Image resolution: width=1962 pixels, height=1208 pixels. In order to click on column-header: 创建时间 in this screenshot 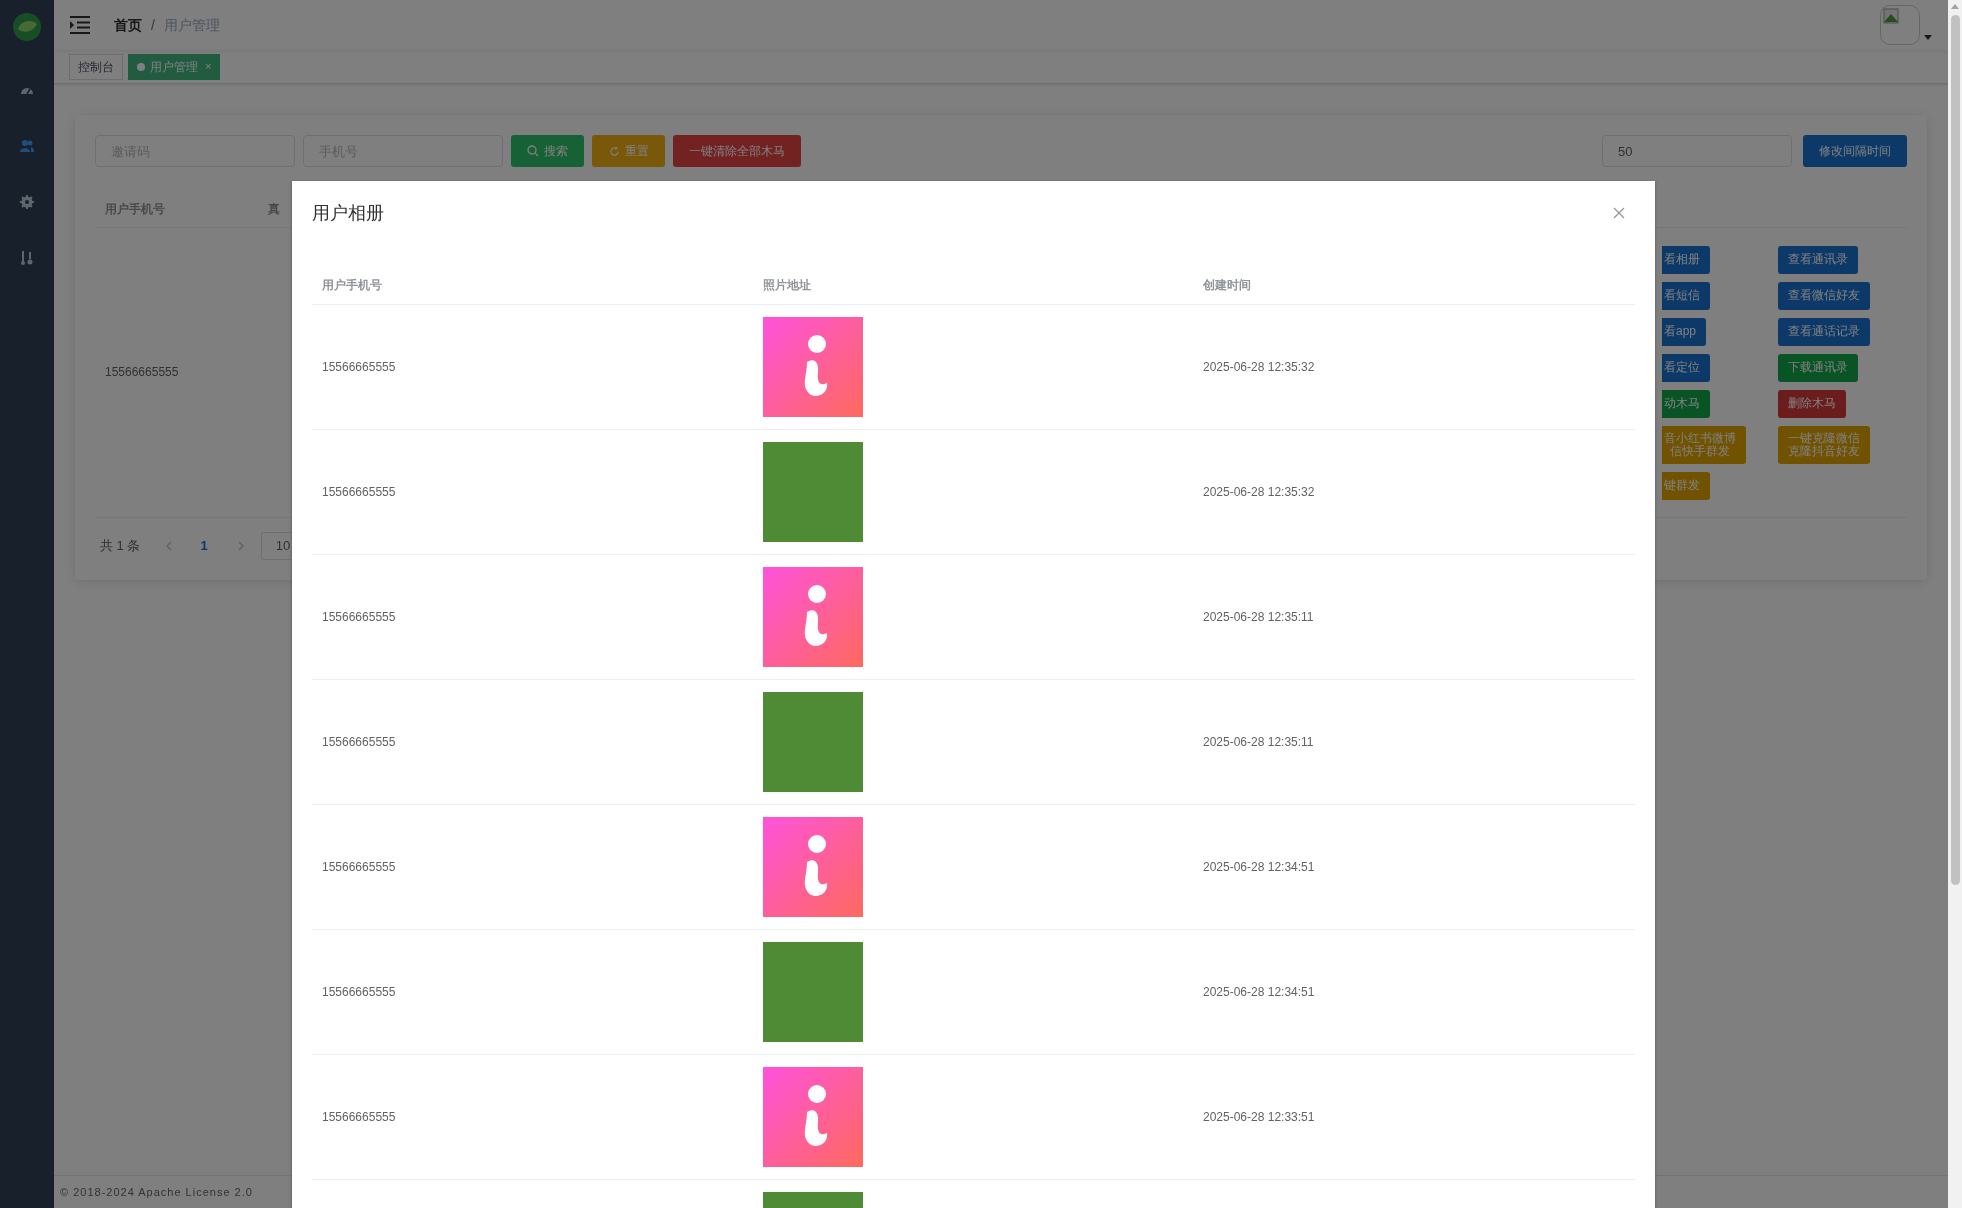, I will do `click(1227, 285)`.